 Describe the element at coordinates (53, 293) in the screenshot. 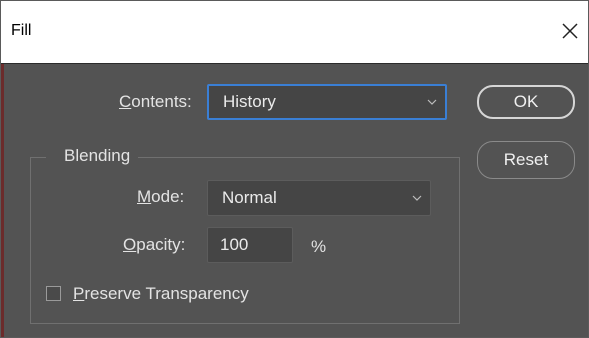

I see `preserve-transparency-checkbox` at that location.